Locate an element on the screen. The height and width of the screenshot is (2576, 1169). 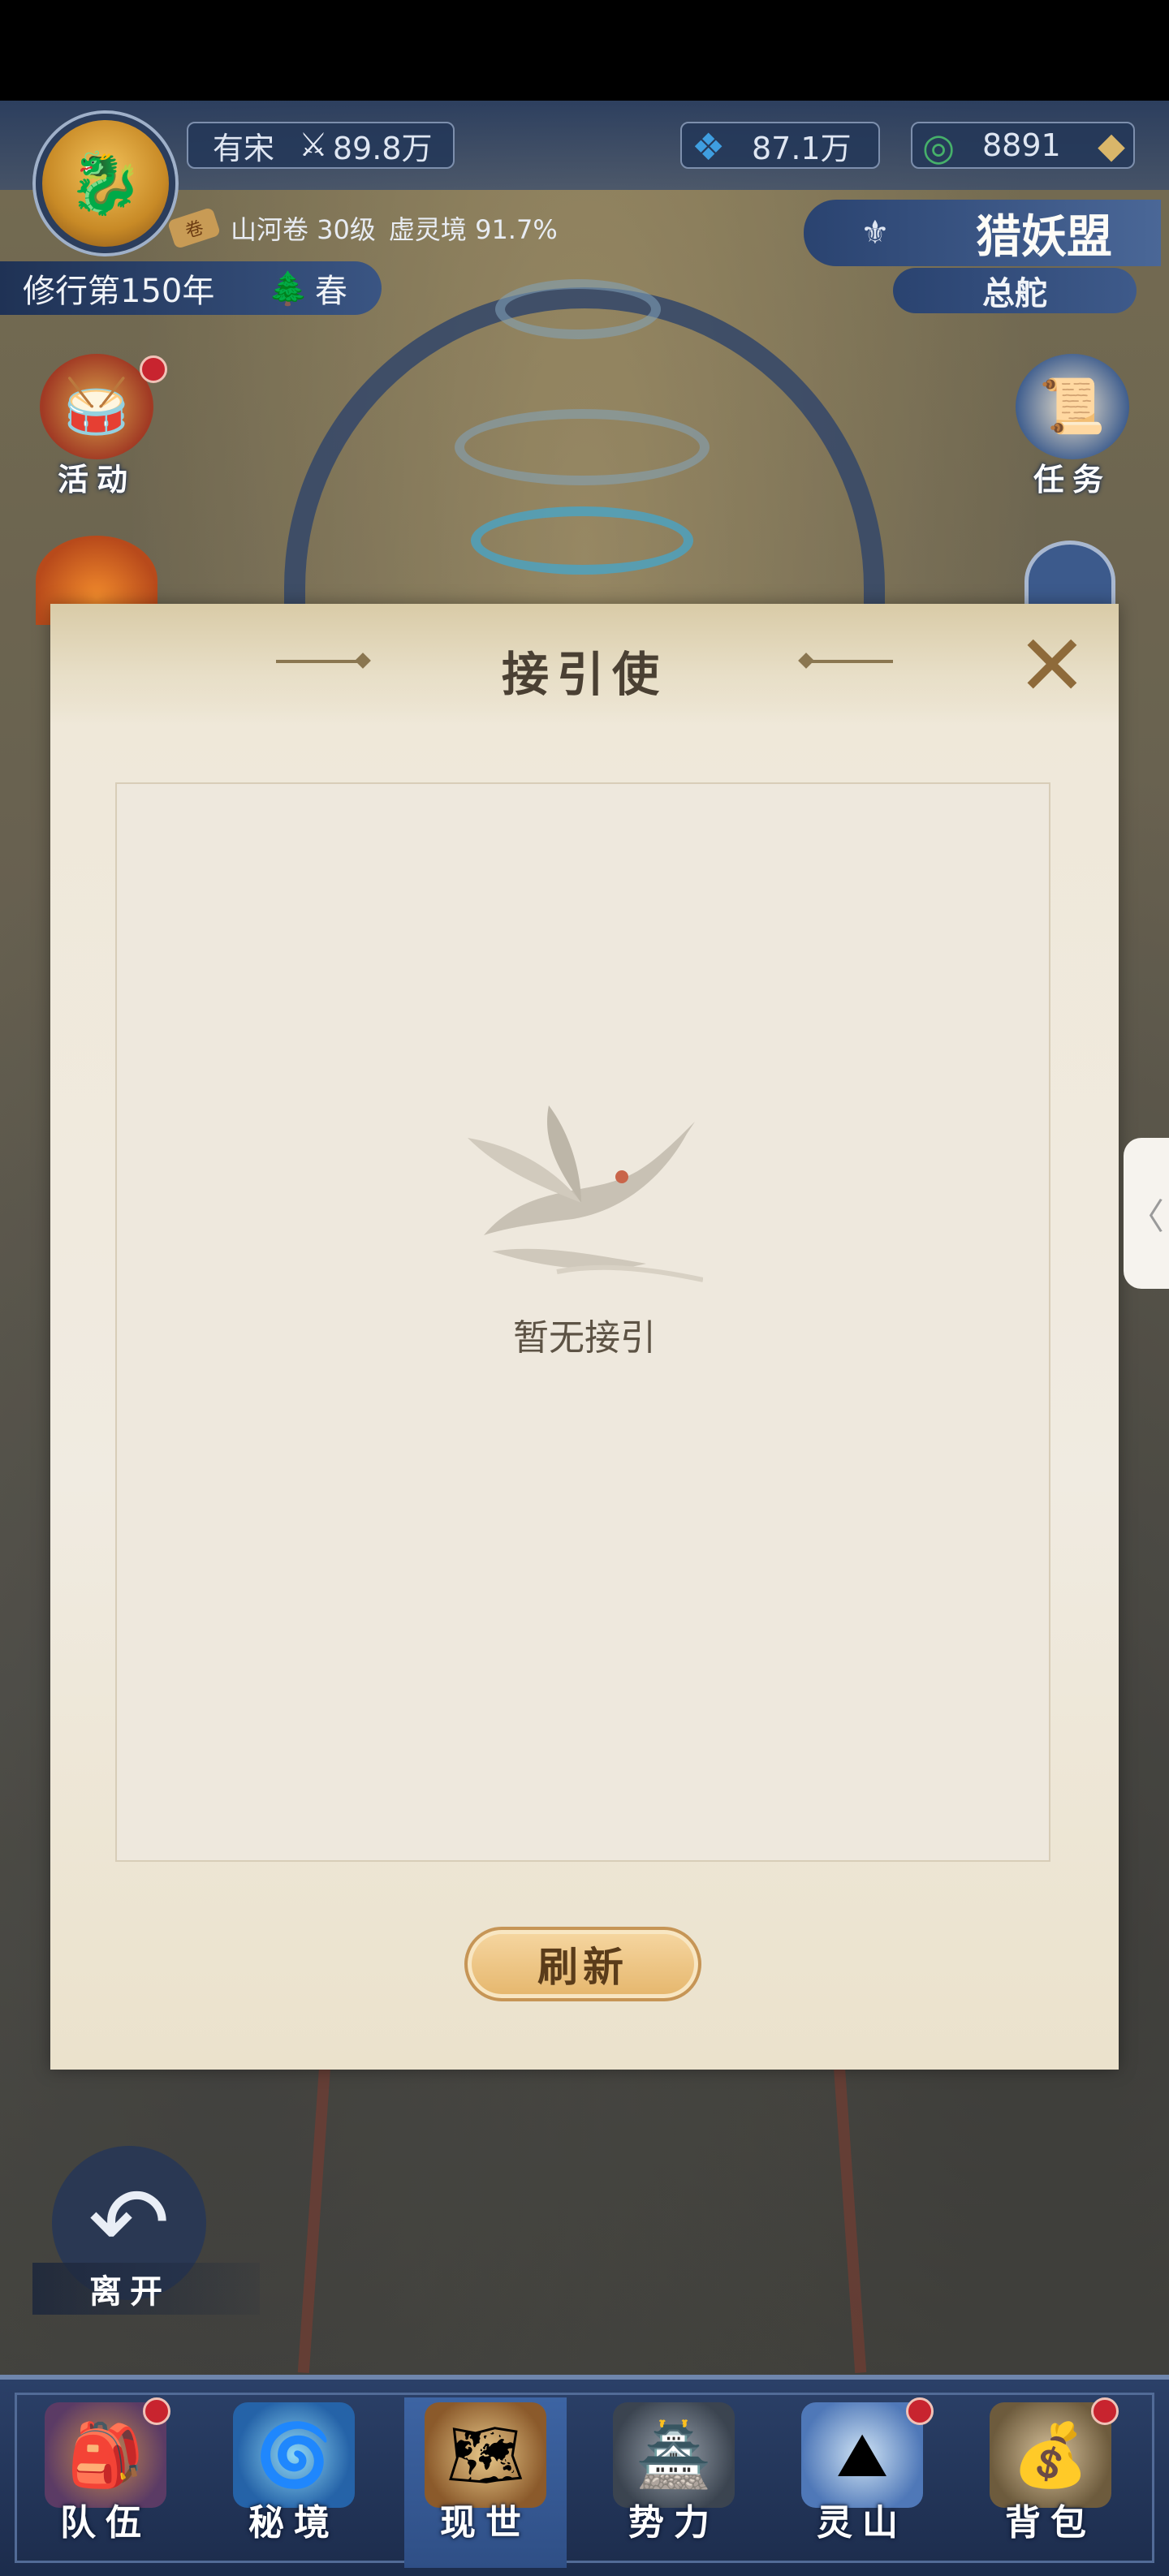
world-icon: 🗺 is located at coordinates (485, 2455).